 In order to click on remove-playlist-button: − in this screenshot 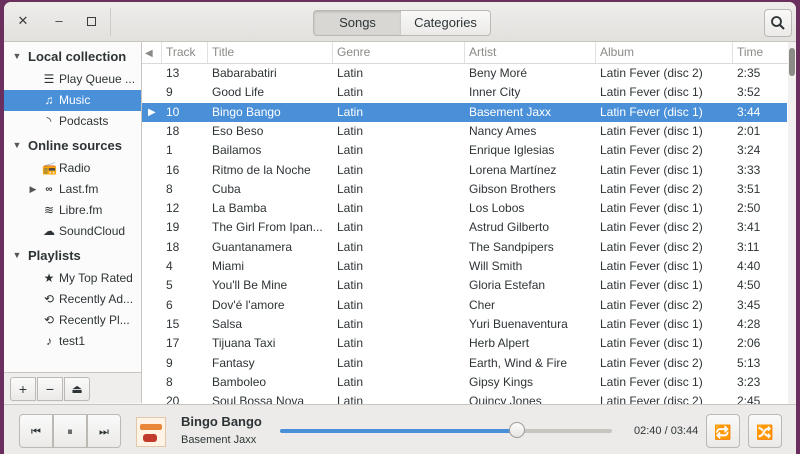, I will do `click(50, 389)`.